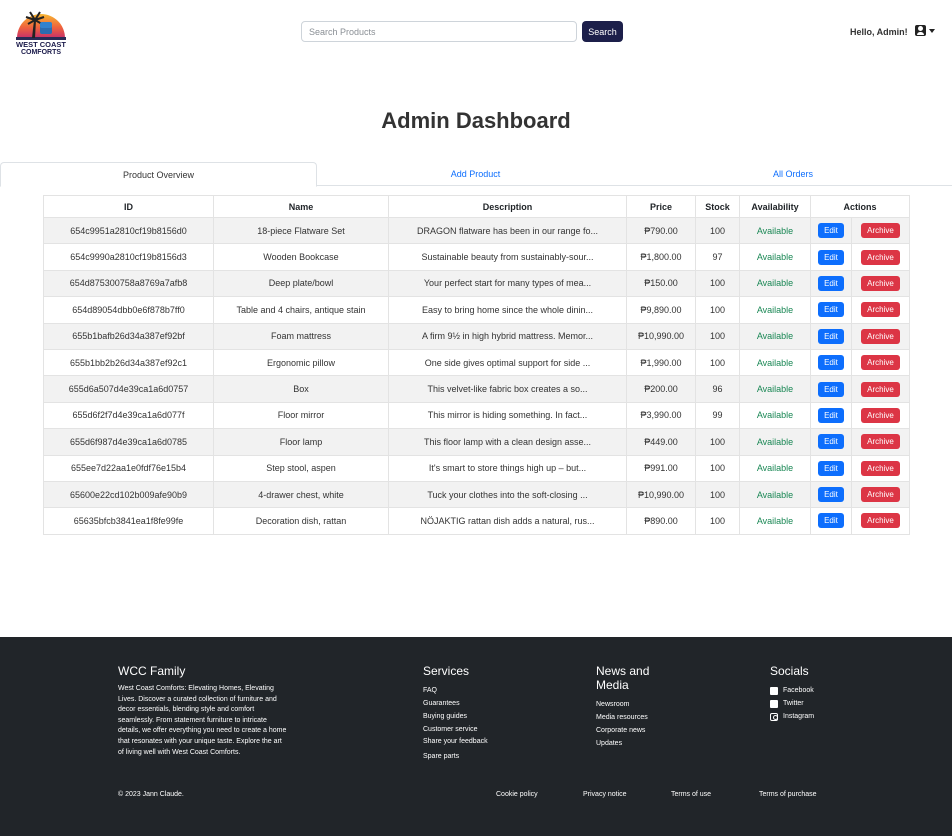 This screenshot has width=952, height=836. Describe the element at coordinates (458, 703) in the screenshot. I see `footer-link-guarantees: Guarantees` at that location.